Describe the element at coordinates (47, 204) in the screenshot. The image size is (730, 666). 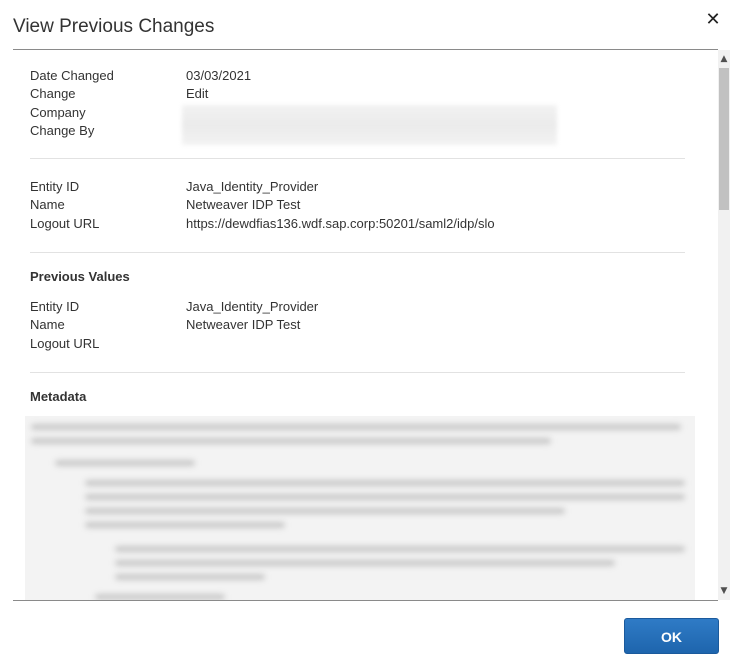
I see `name-label: Name` at that location.